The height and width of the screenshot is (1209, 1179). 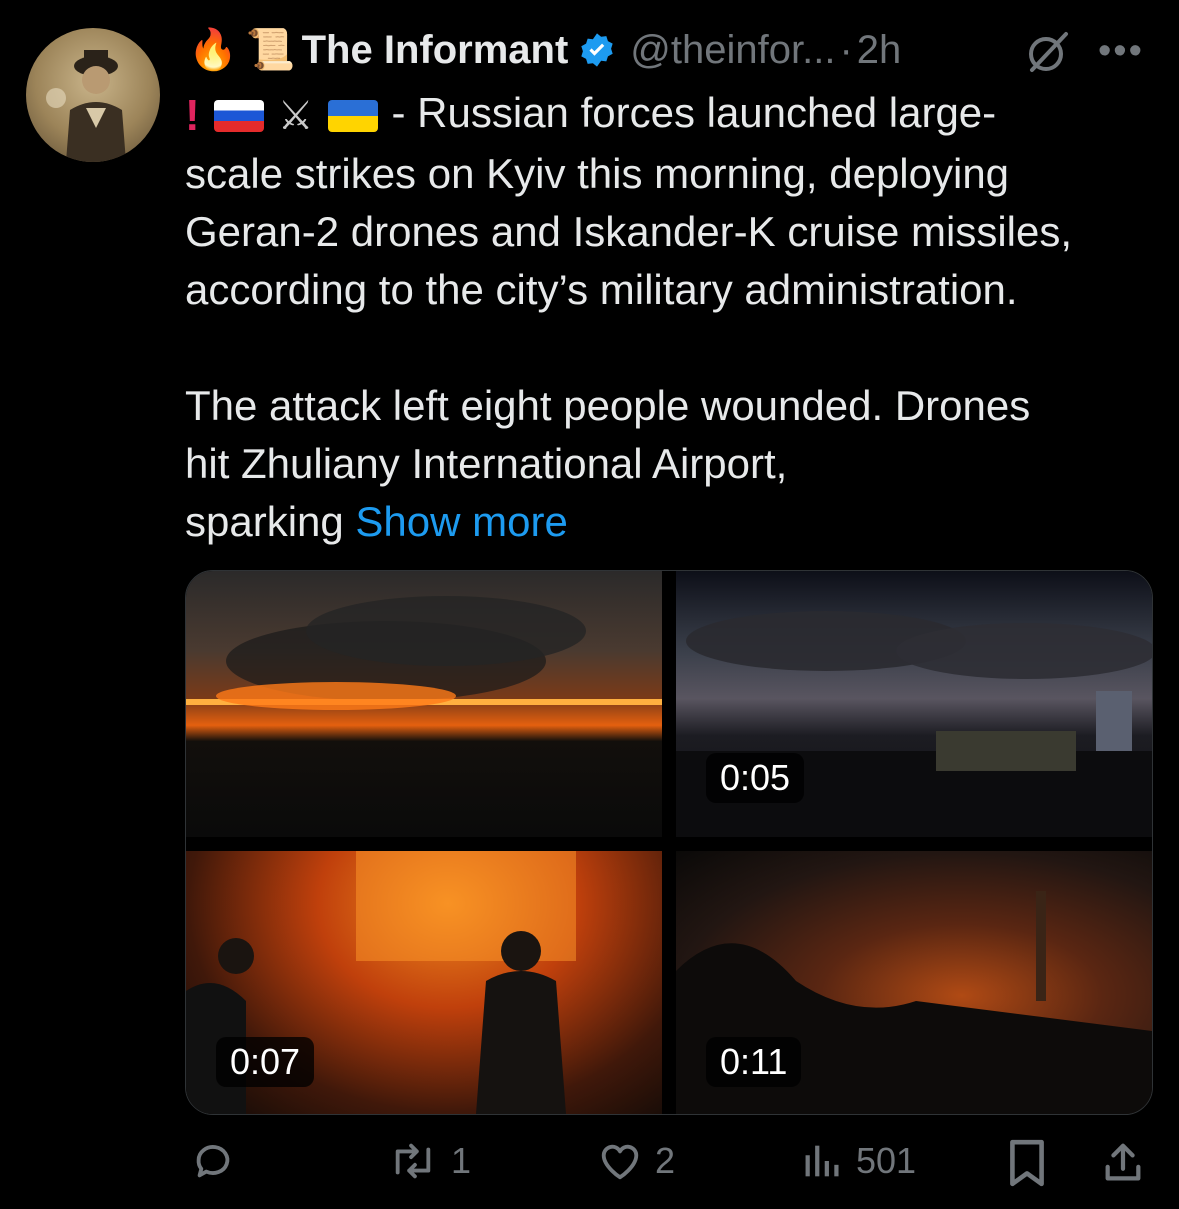 I want to click on like-button: 2, so click(x=635, y=1161).